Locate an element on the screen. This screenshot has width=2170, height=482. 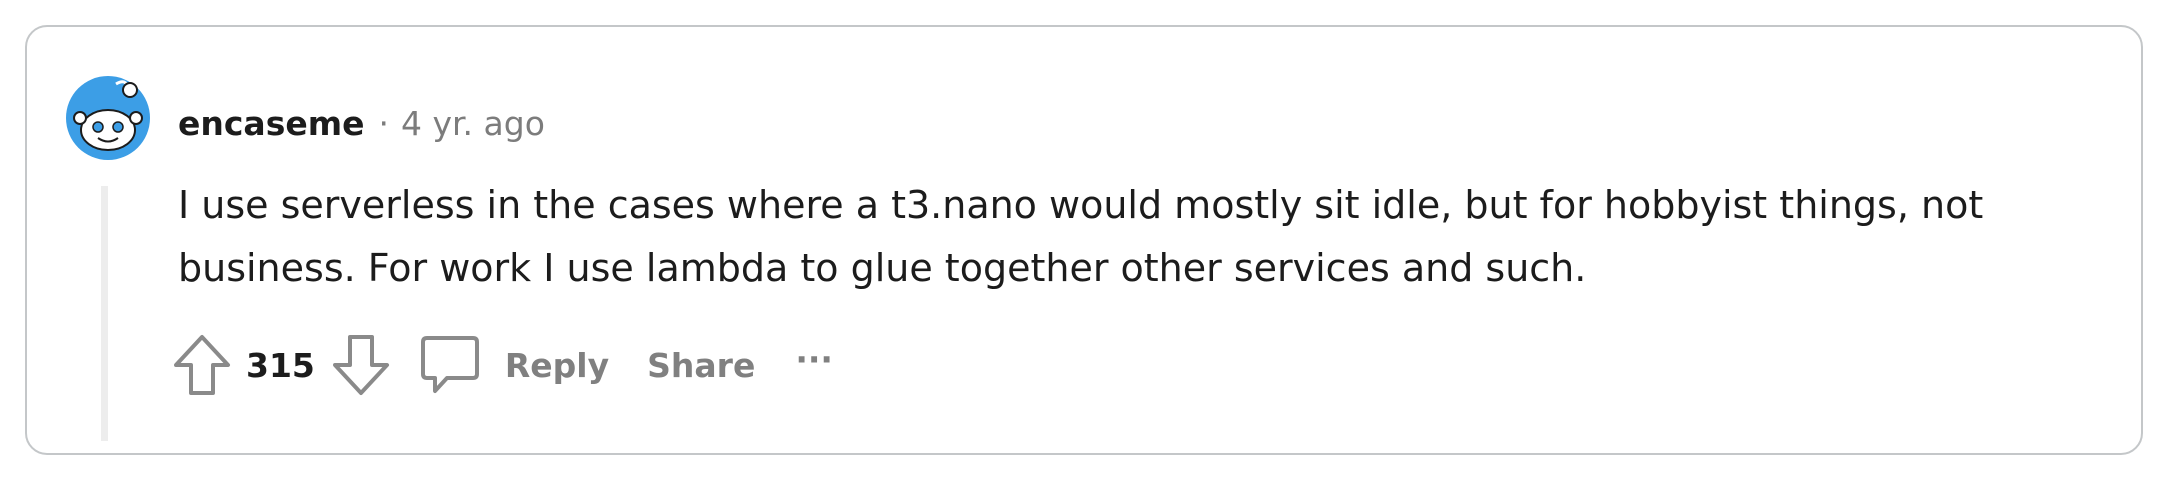
comment-header: encaseme · 4 yr. ago is located at coordinates (361, 123).